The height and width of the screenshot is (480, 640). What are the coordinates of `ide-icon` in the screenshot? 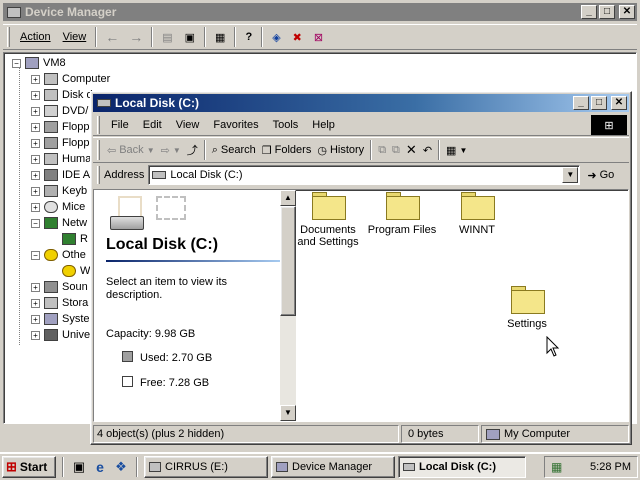 It's located at (51, 175).